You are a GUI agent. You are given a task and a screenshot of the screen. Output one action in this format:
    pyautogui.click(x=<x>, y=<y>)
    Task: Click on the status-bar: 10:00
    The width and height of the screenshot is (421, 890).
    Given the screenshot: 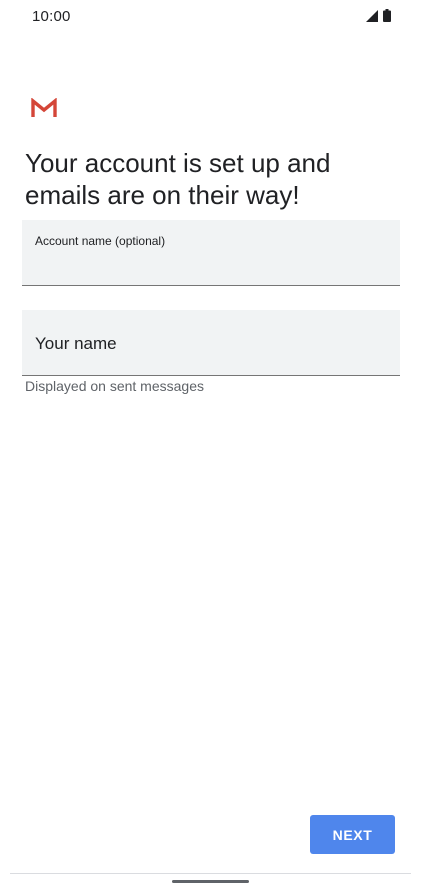 What is the action you would take?
    pyautogui.click(x=210, y=18)
    